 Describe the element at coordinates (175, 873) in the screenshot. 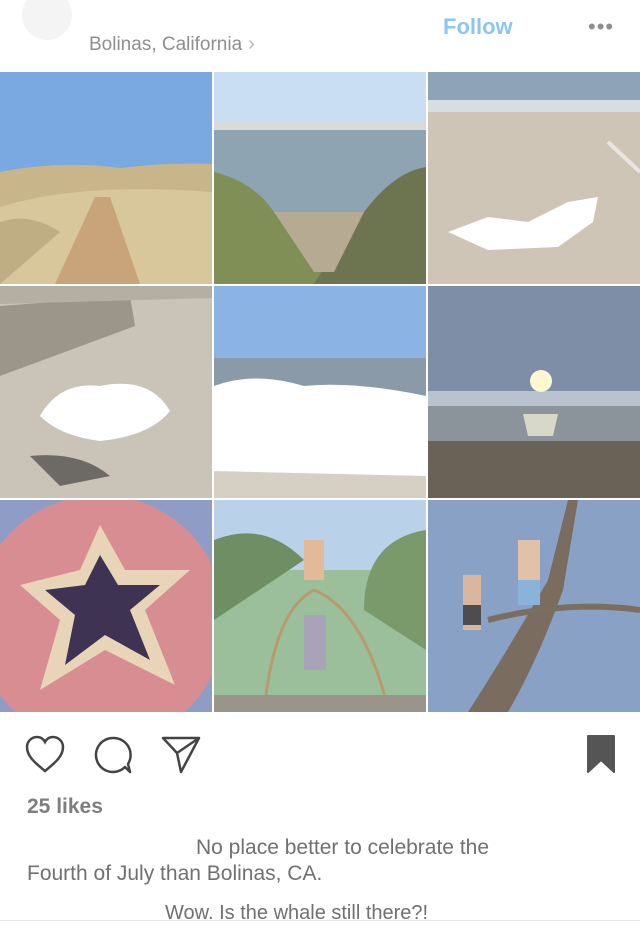

I see `caption-text: Fourth of July than Bolinas, CA.` at that location.